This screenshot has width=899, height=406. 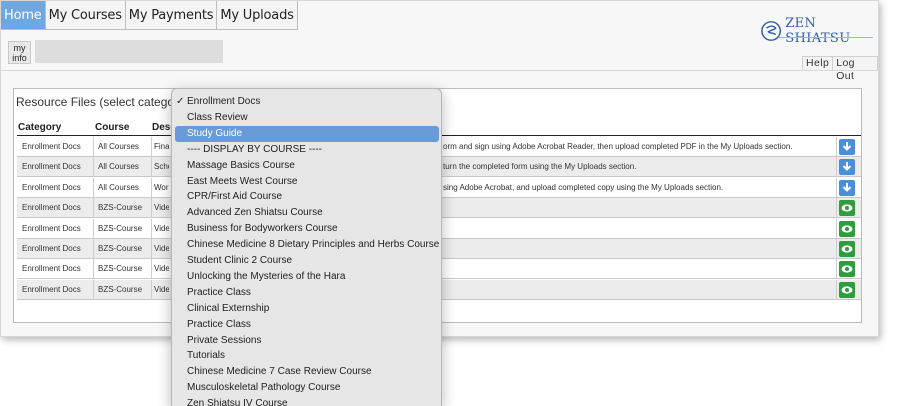 I want to click on description-cell: Scho, so click(x=161, y=167).